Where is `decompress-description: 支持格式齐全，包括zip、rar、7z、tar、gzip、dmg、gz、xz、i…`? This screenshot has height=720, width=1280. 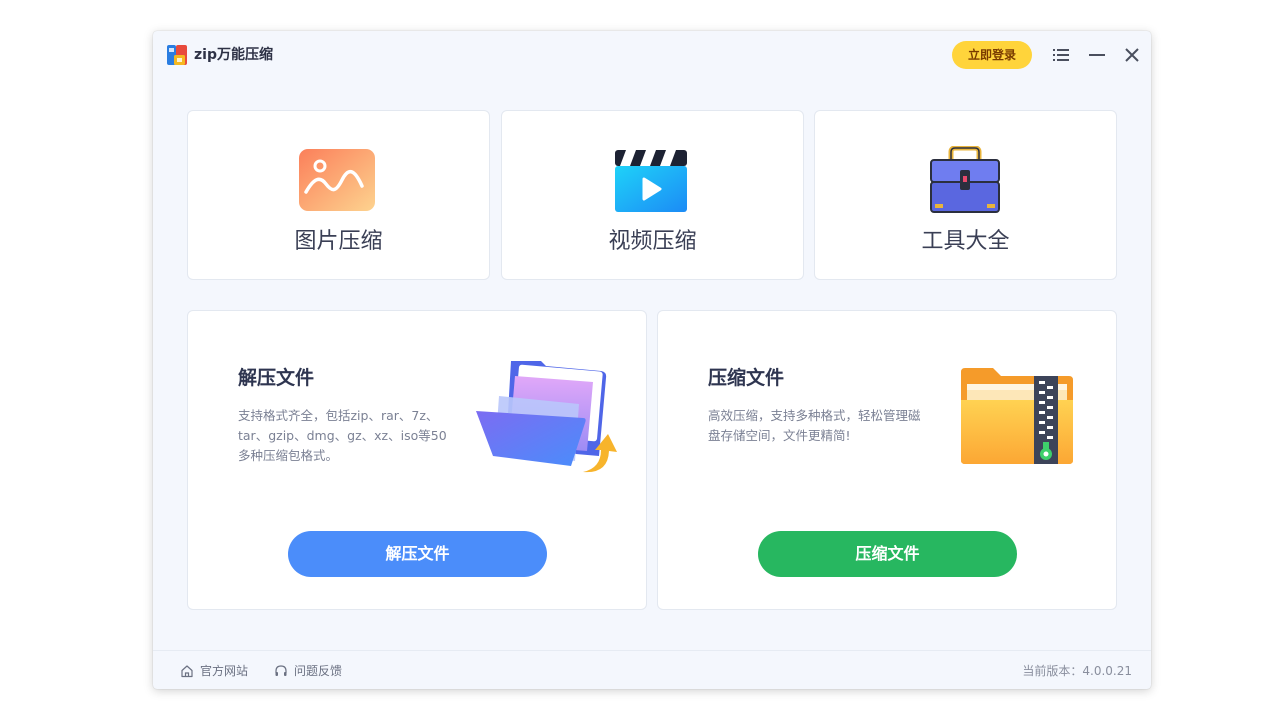 decompress-description: 支持格式齐全，包括zip、rar、7z、tar、gzip、dmg、gz、xz、i… is located at coordinates (342, 435).